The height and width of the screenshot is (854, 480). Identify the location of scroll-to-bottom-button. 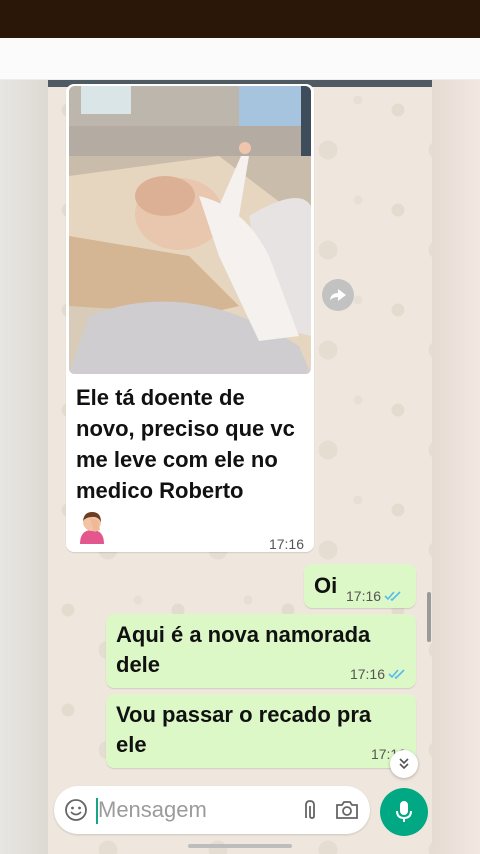
(404, 764).